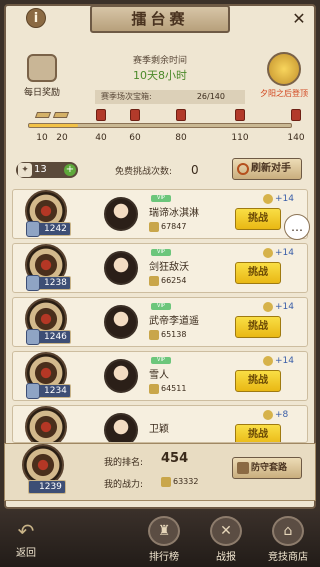 The width and height of the screenshot is (320, 567). What do you see at coordinates (170, 97) in the screenshot?
I see `chest-progress-bar-label: 赛季场次宝箱: 26/140` at bounding box center [170, 97].